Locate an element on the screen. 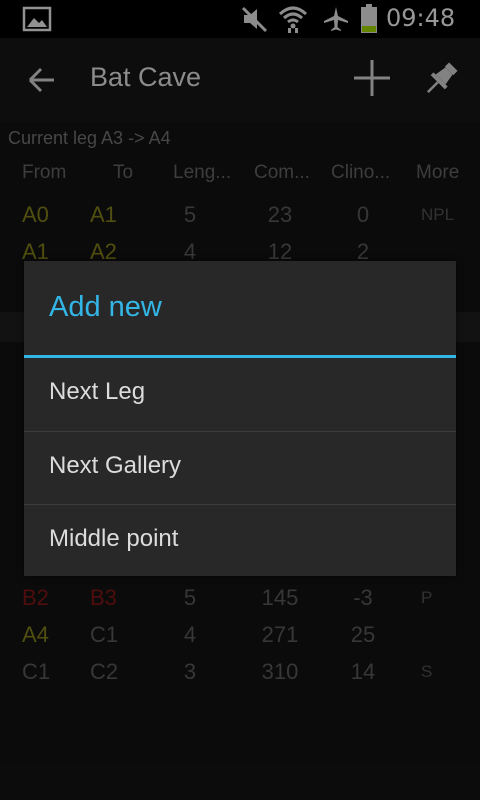 The height and width of the screenshot is (800, 480). menu-item-next-gallery: Next Gallery is located at coordinates (240, 468).